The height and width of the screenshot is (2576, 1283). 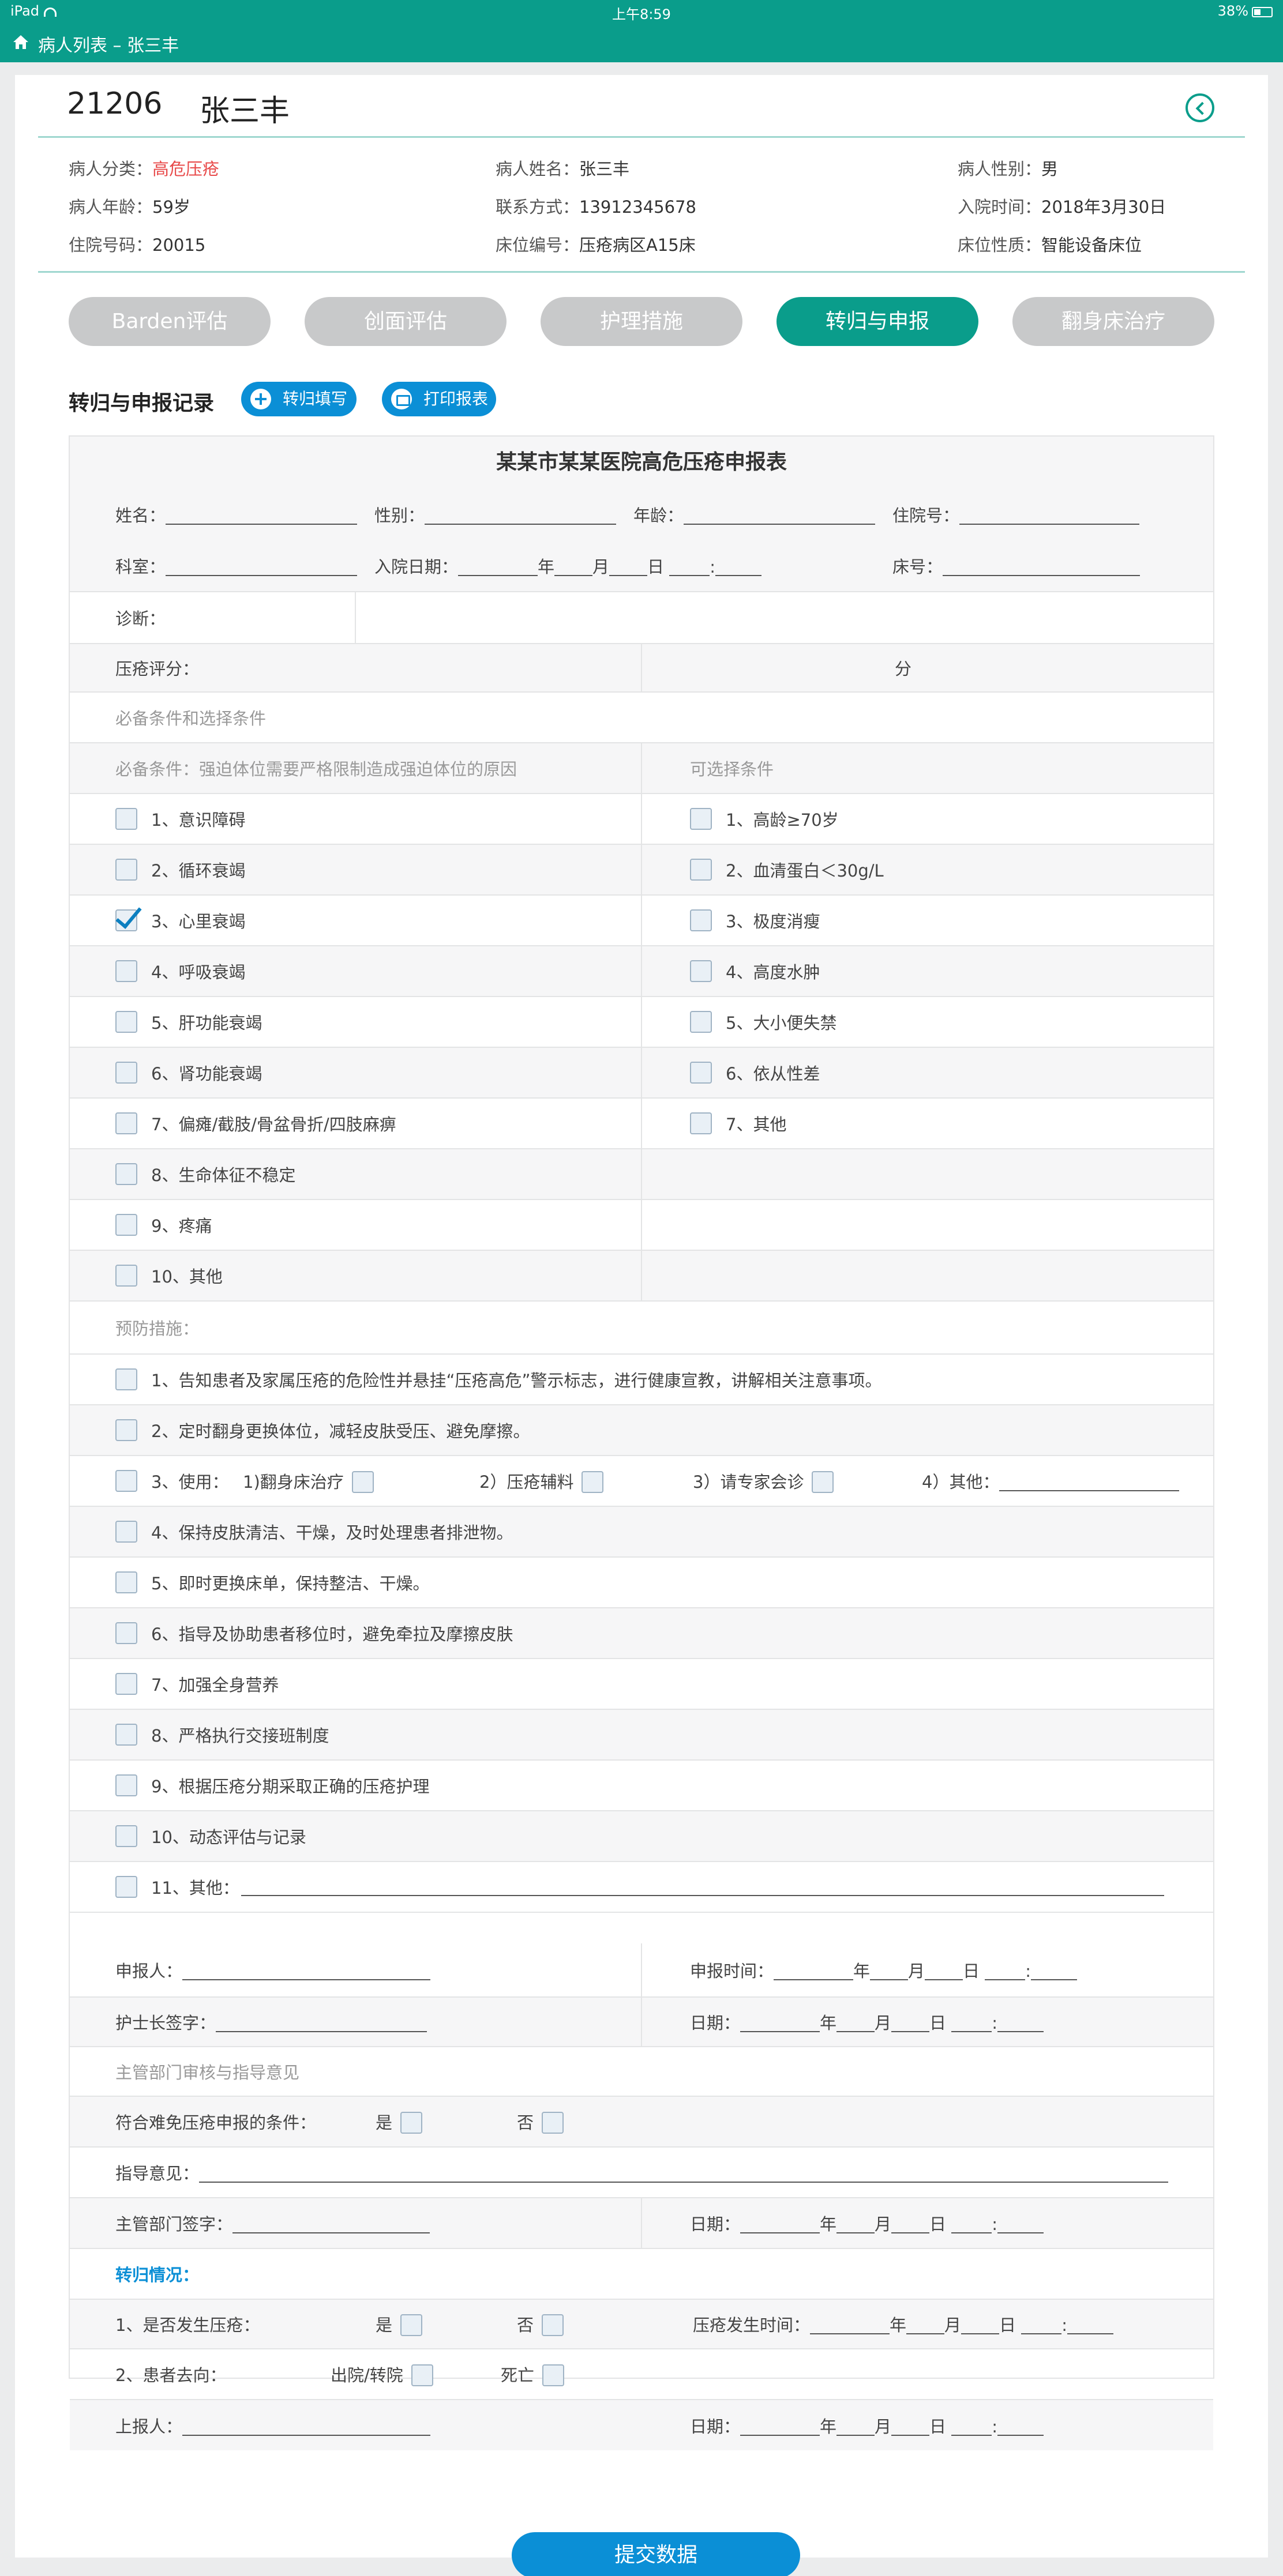 I want to click on tab-outcome-report: 转归与申报, so click(x=877, y=321).